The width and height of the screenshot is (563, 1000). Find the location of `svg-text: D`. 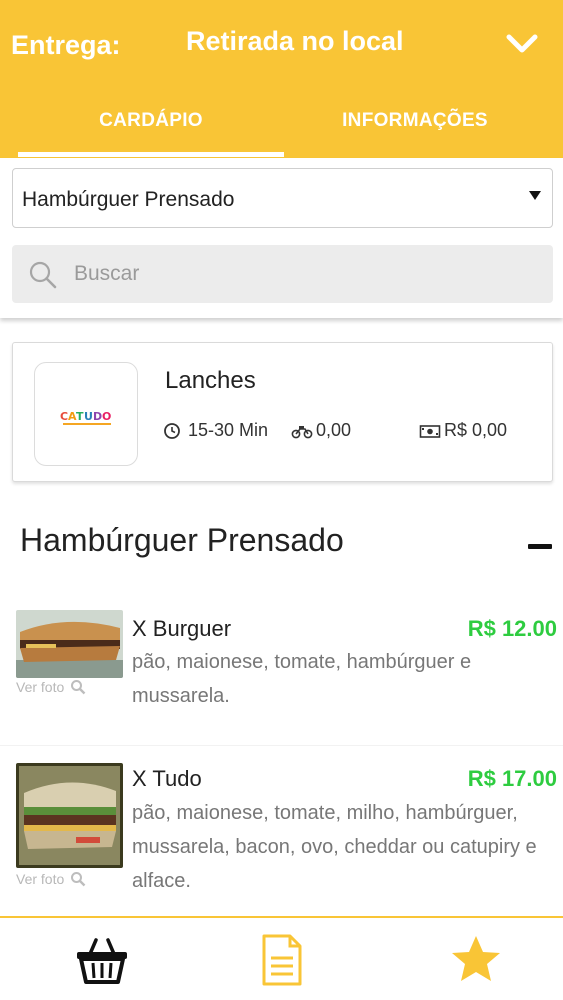

svg-text: D is located at coordinates (97, 416).